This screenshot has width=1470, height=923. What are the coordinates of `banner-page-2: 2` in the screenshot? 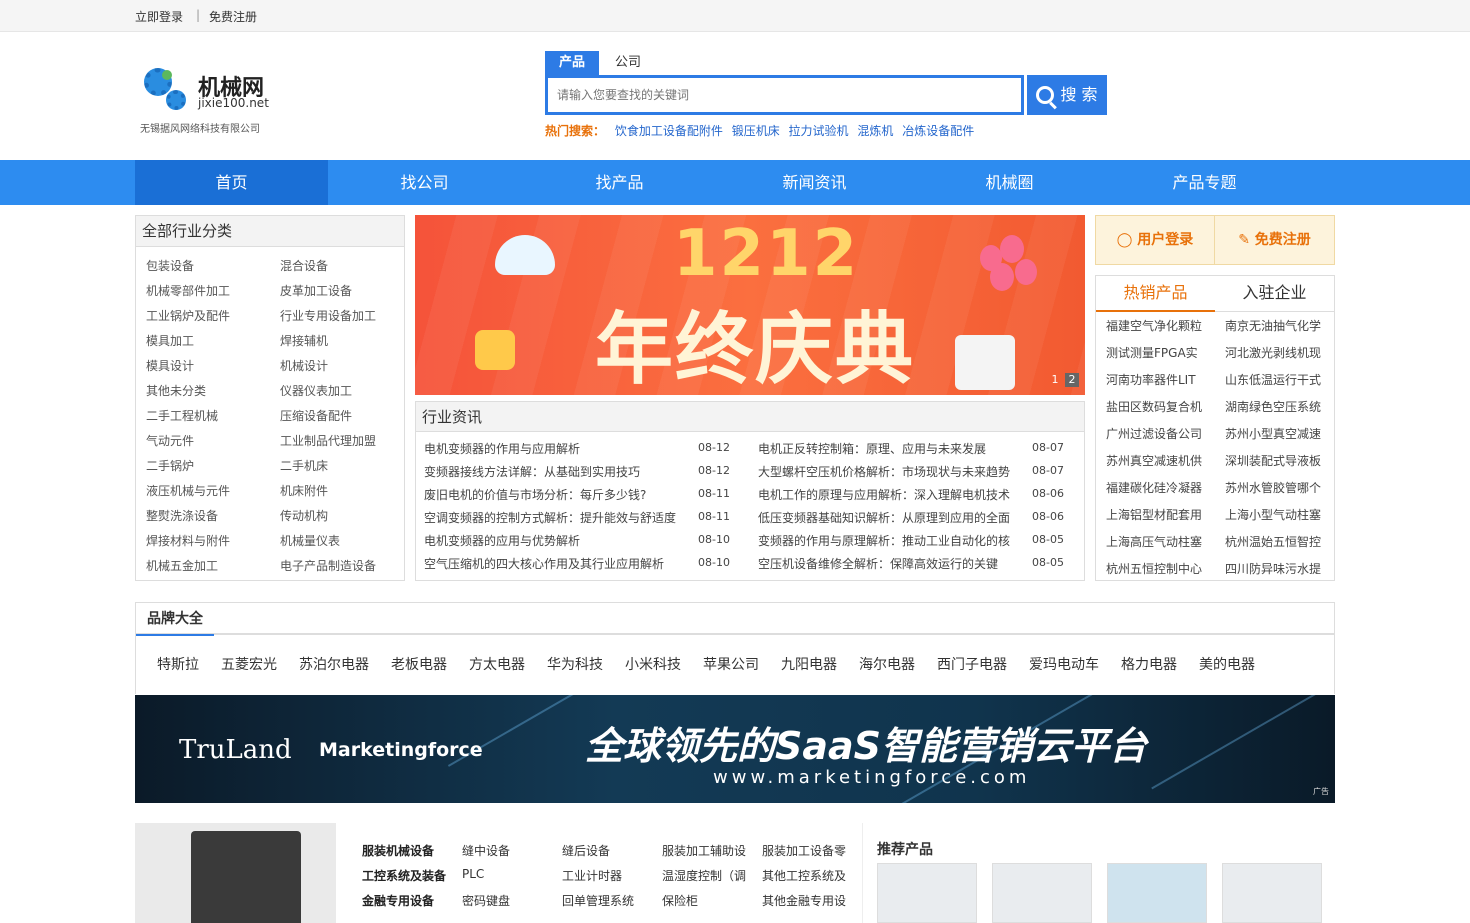 It's located at (1072, 380).